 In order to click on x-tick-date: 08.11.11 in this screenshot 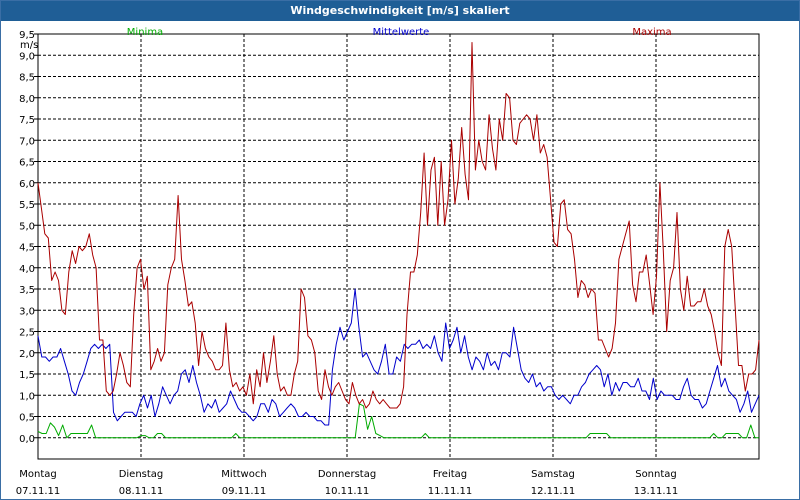, I will do `click(141, 491)`.